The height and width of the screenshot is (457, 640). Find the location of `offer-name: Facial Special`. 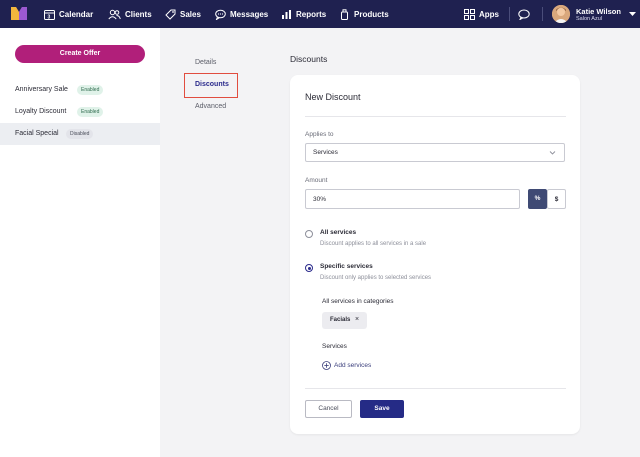

offer-name: Facial Special is located at coordinates (37, 133).